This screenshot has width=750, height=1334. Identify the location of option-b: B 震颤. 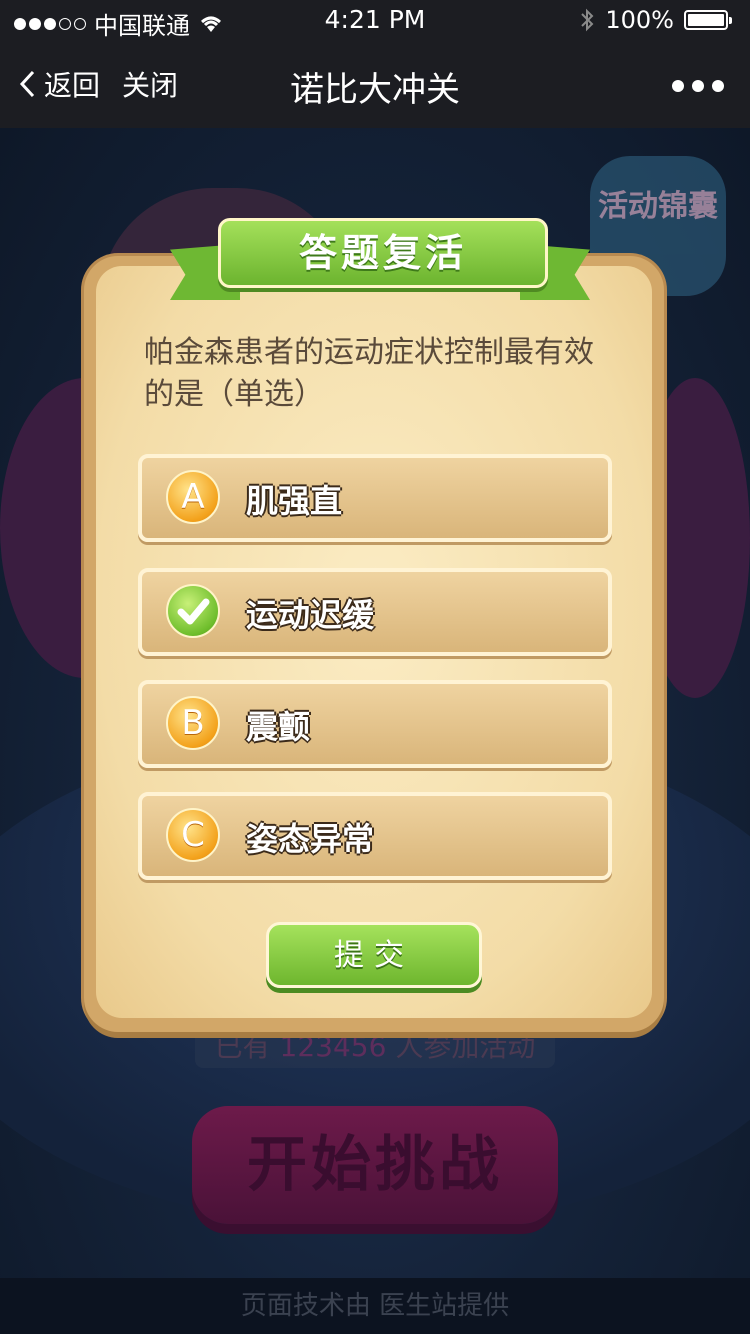
(375, 724).